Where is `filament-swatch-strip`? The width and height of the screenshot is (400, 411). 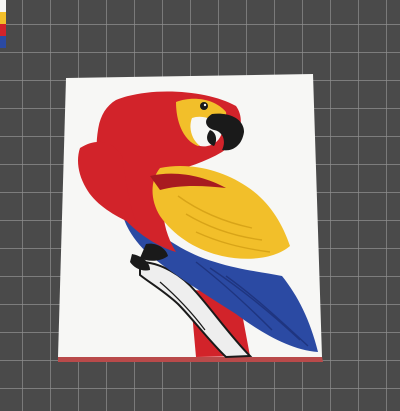 filament-swatch-strip is located at coordinates (3, 24).